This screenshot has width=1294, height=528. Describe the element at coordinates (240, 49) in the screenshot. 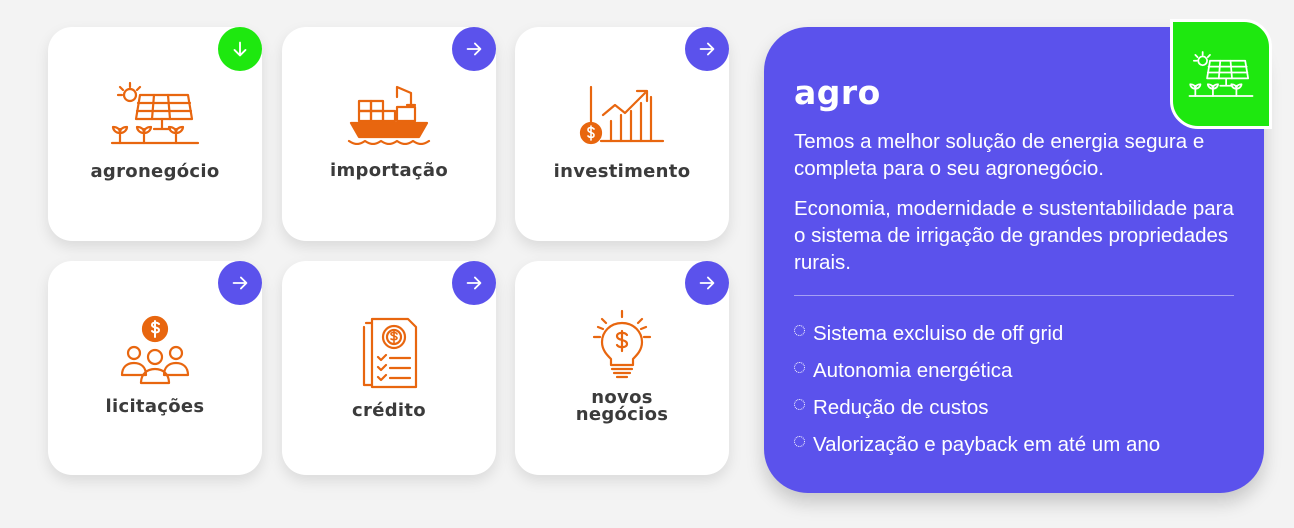

I see `arrow-down-icon` at that location.